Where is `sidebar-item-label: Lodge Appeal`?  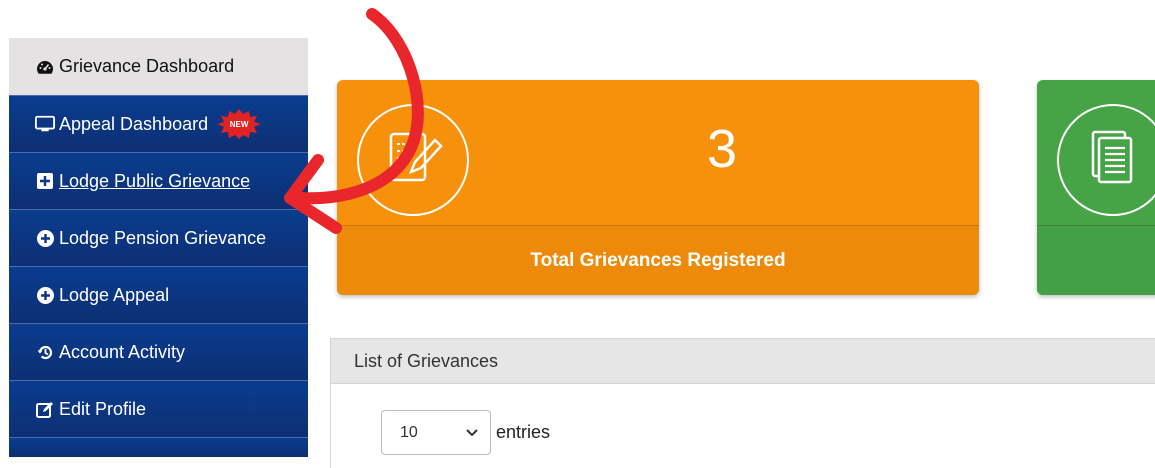 sidebar-item-label: Lodge Appeal is located at coordinates (114, 294).